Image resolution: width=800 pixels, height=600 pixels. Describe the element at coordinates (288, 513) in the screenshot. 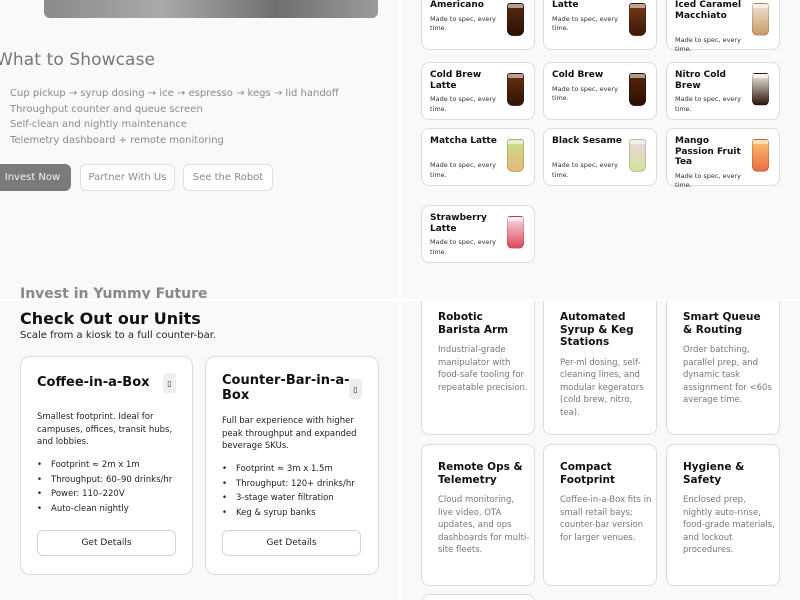

I see `spec-item: Keg & syrup banks` at that location.